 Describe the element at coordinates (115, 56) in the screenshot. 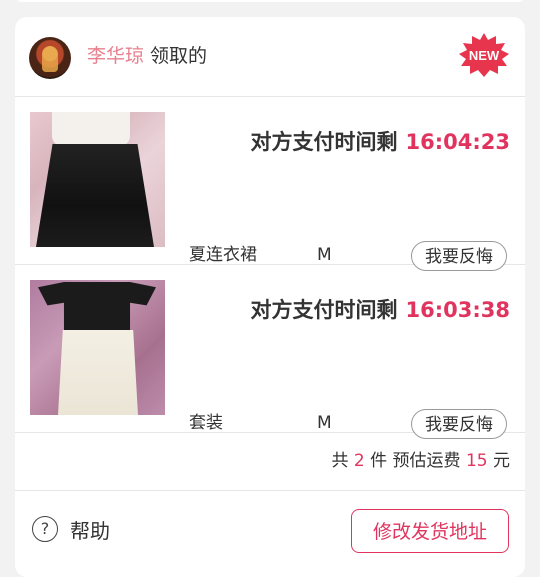

I see `user-name: 李华琼` at that location.